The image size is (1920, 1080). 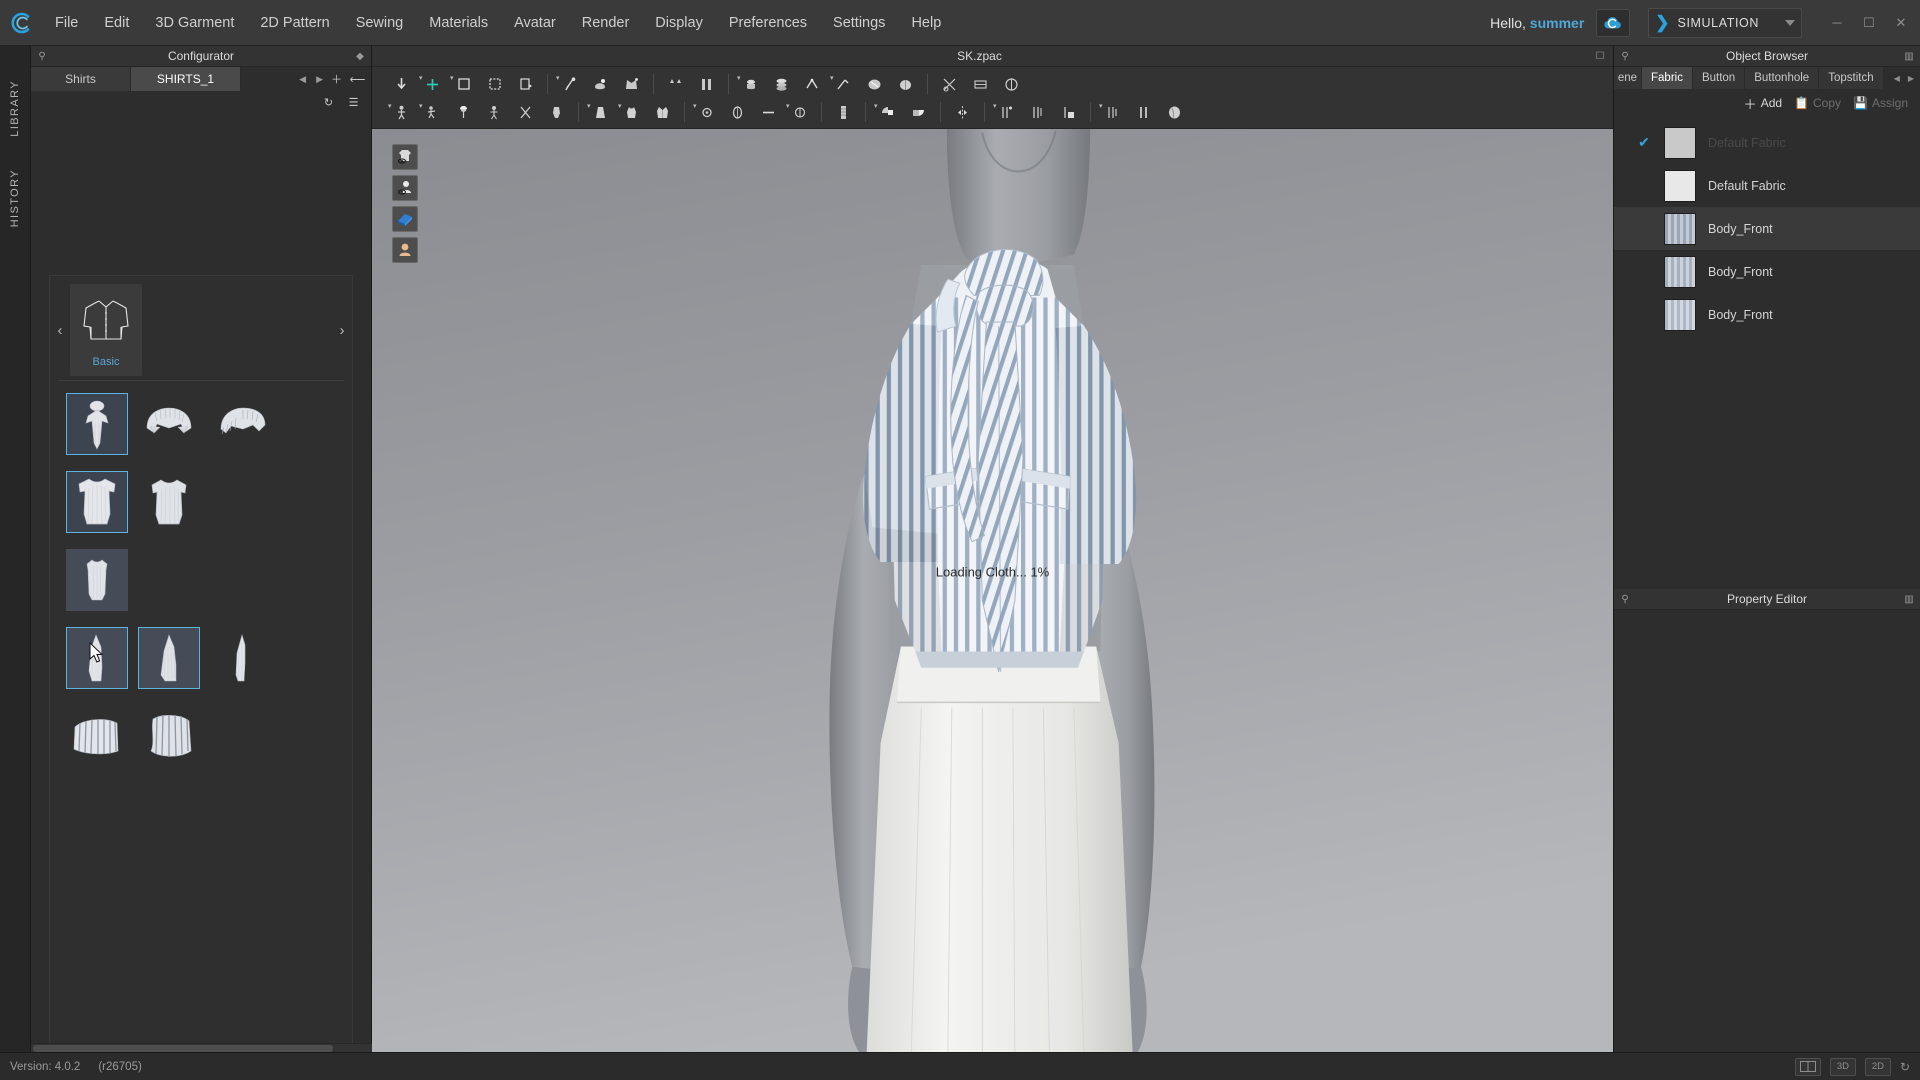 I want to click on viewport-dock-icon: ☐, so click(x=1600, y=56).